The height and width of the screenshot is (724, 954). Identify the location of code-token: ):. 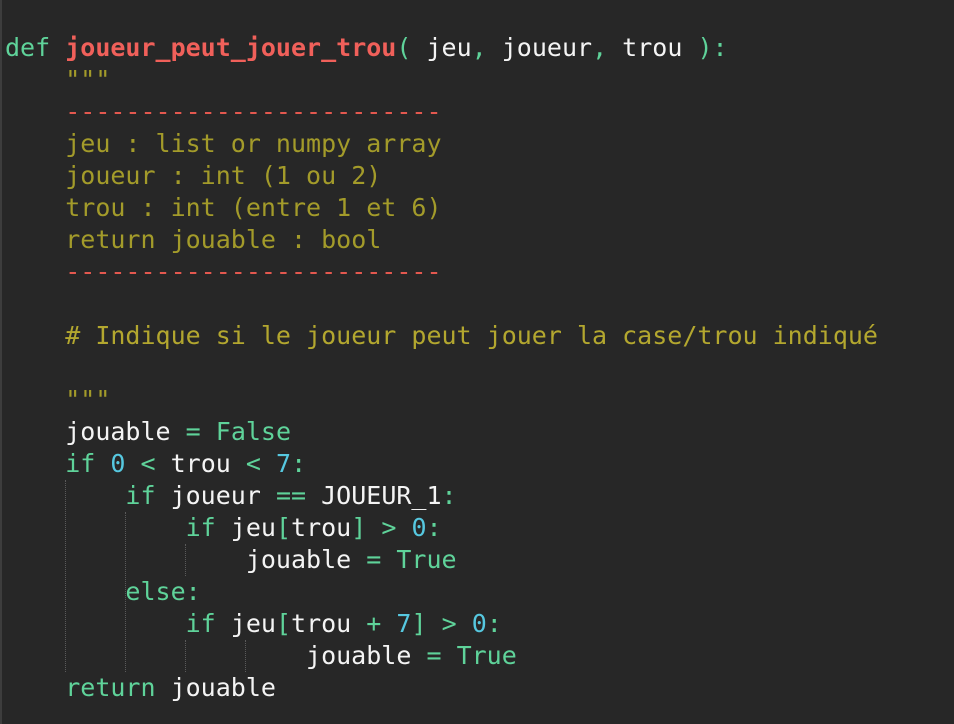
(712, 47).